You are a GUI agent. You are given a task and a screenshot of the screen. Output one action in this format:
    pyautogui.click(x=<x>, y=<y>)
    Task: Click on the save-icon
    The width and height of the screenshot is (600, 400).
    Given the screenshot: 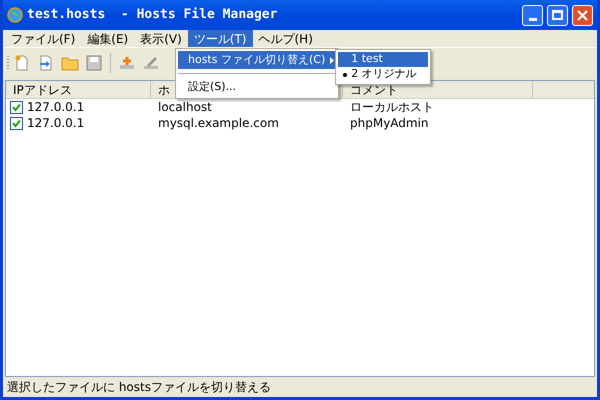 What is the action you would take?
    pyautogui.click(x=94, y=63)
    